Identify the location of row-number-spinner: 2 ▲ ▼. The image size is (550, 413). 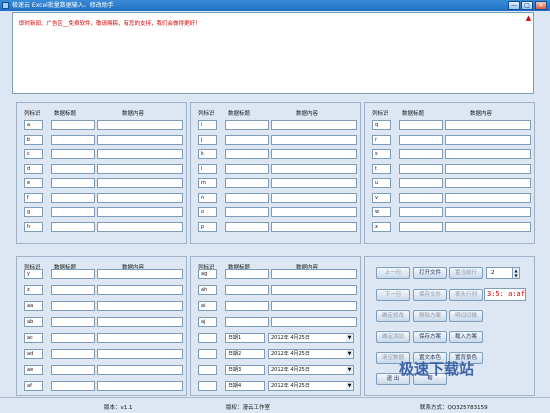
(503, 273).